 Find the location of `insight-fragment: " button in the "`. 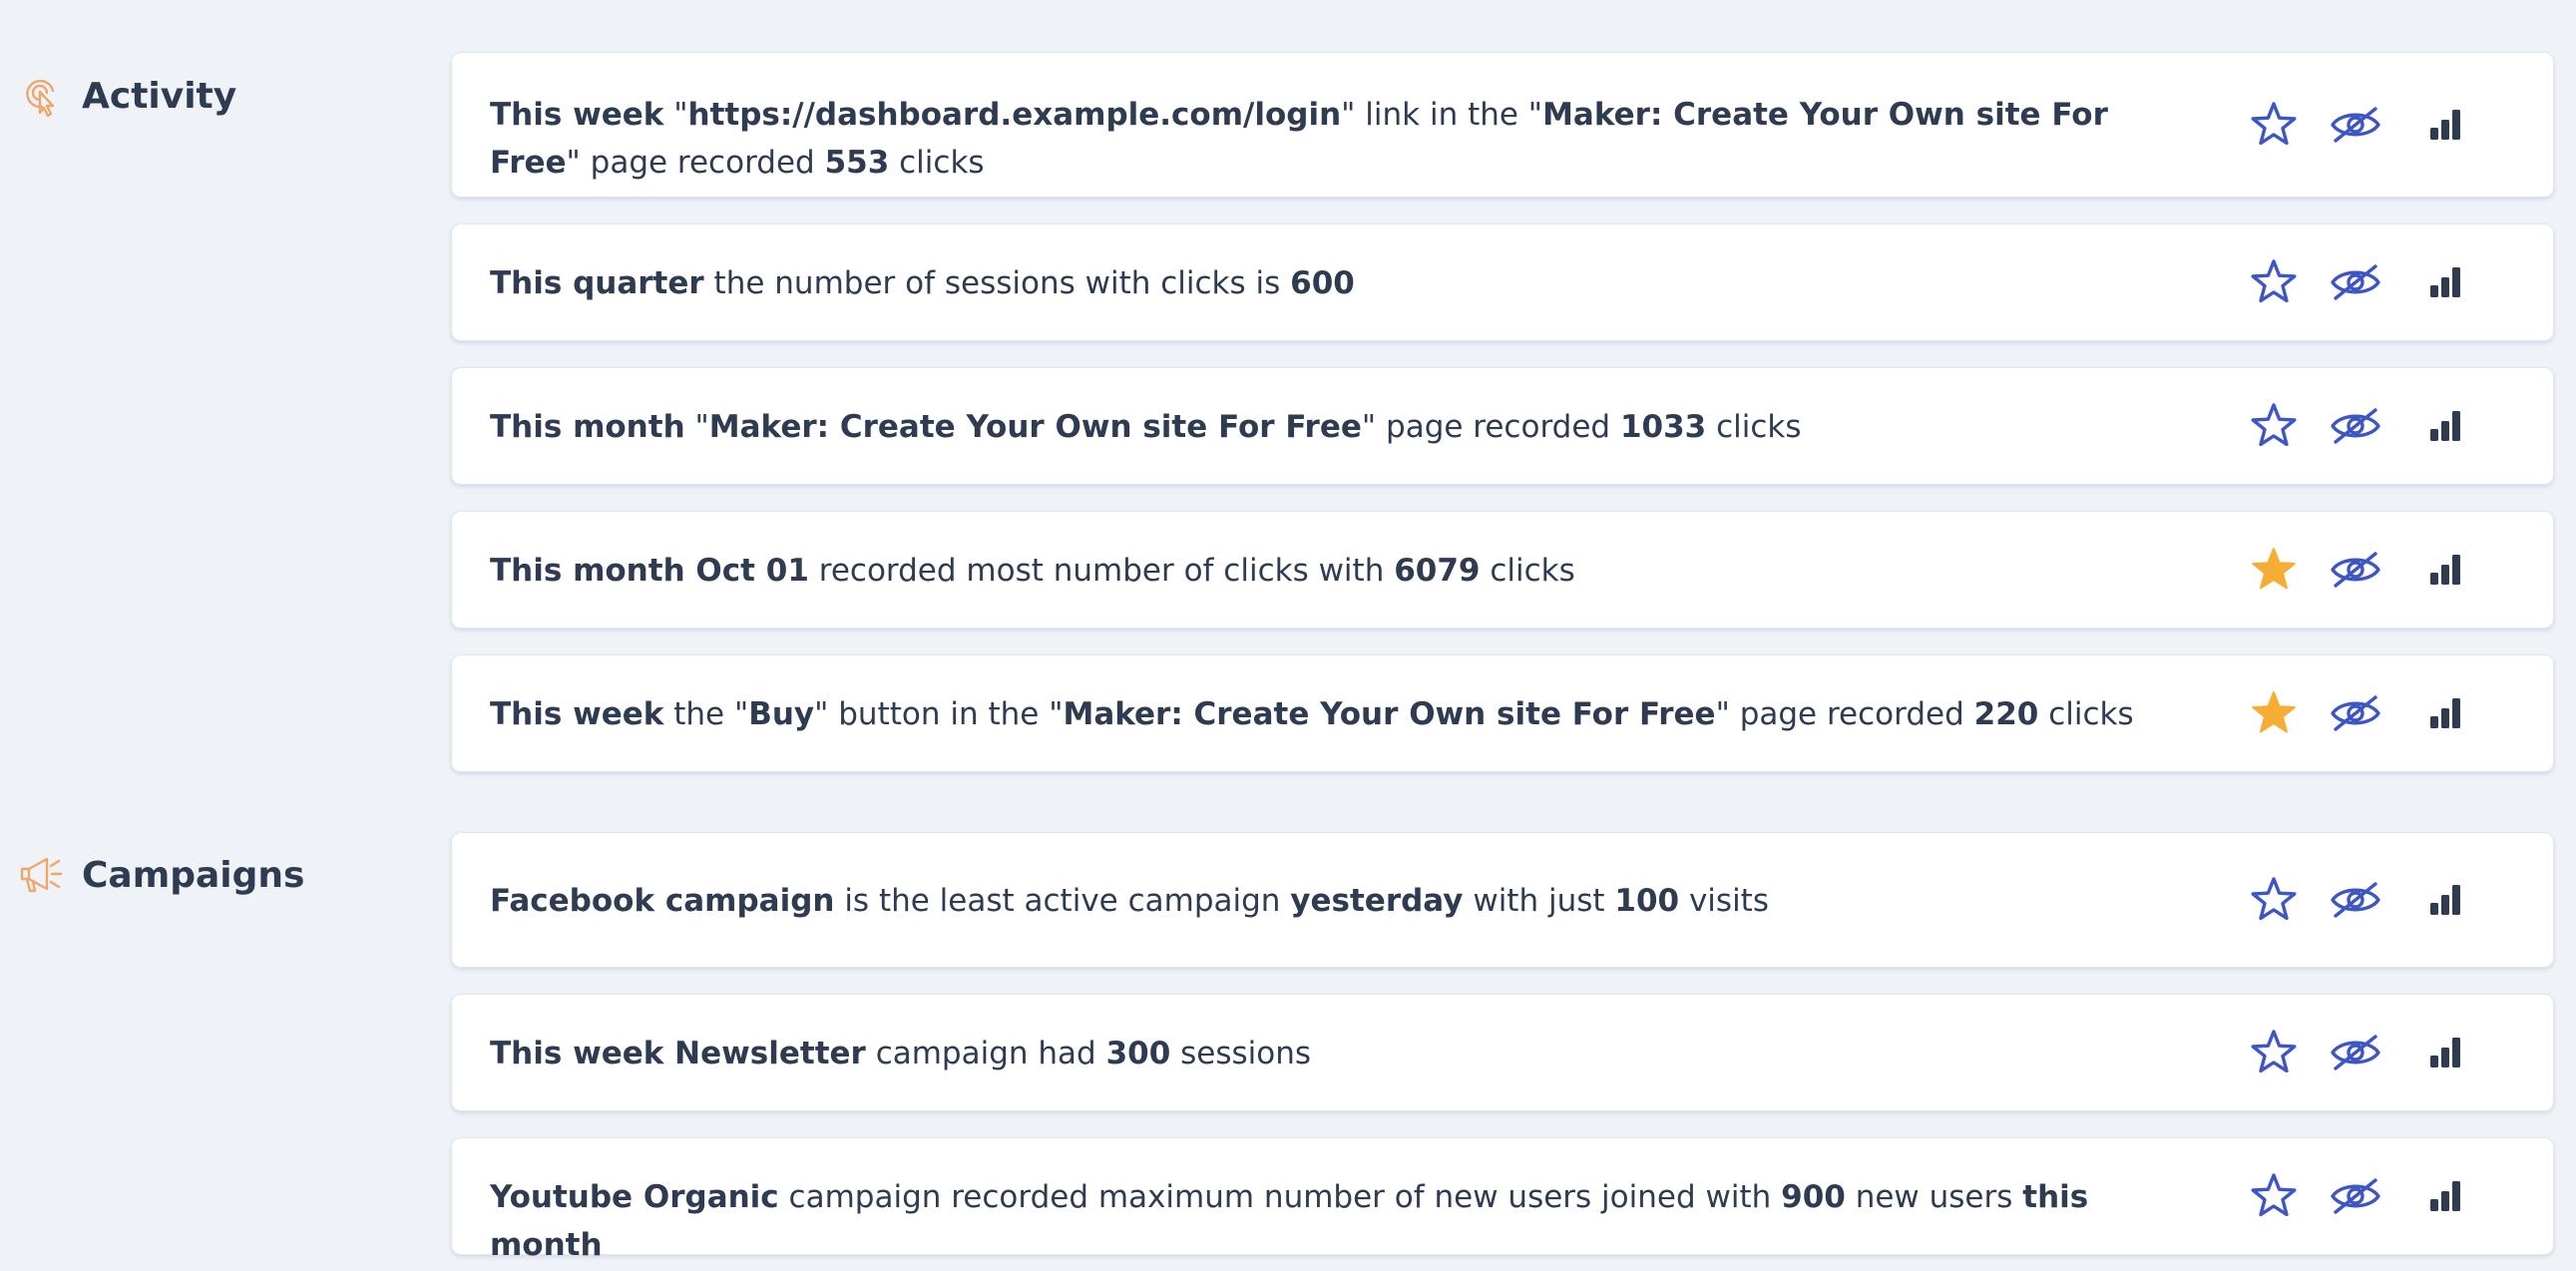

insight-fragment: " button in the " is located at coordinates (939, 714).